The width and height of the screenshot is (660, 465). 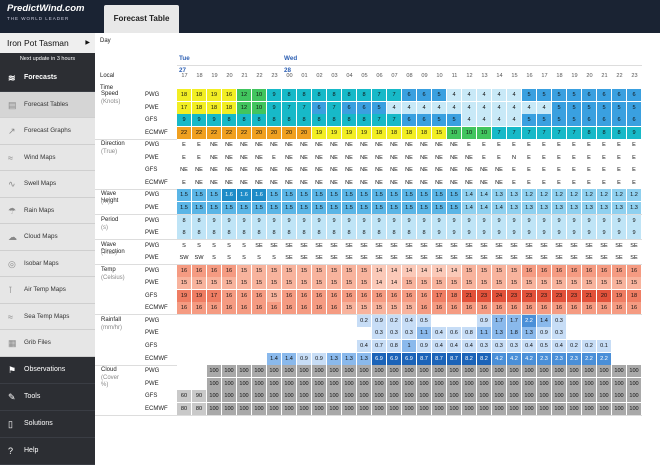 What do you see at coordinates (559, 132) in the screenshot?
I see `speed-cell: 7` at bounding box center [559, 132].